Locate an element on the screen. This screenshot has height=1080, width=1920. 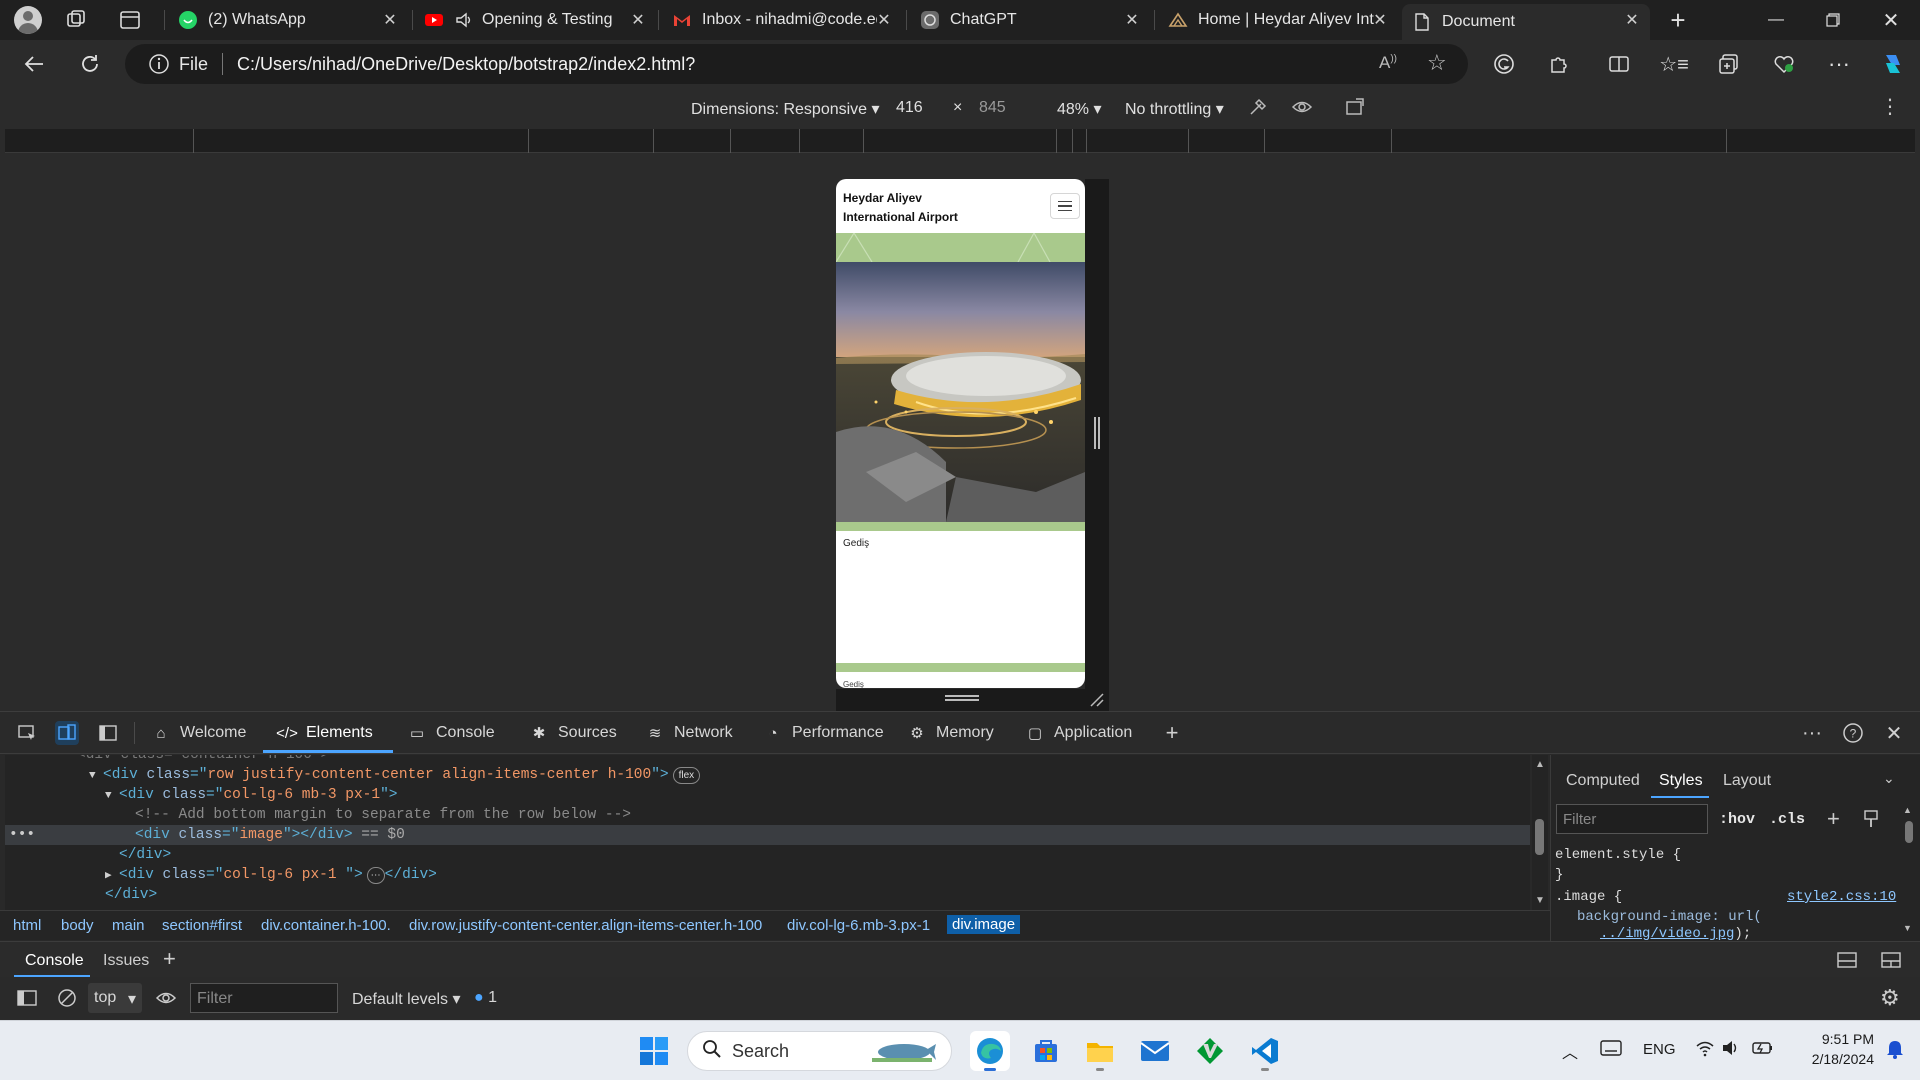
file-explorer-icon is located at coordinates (1100, 1051).